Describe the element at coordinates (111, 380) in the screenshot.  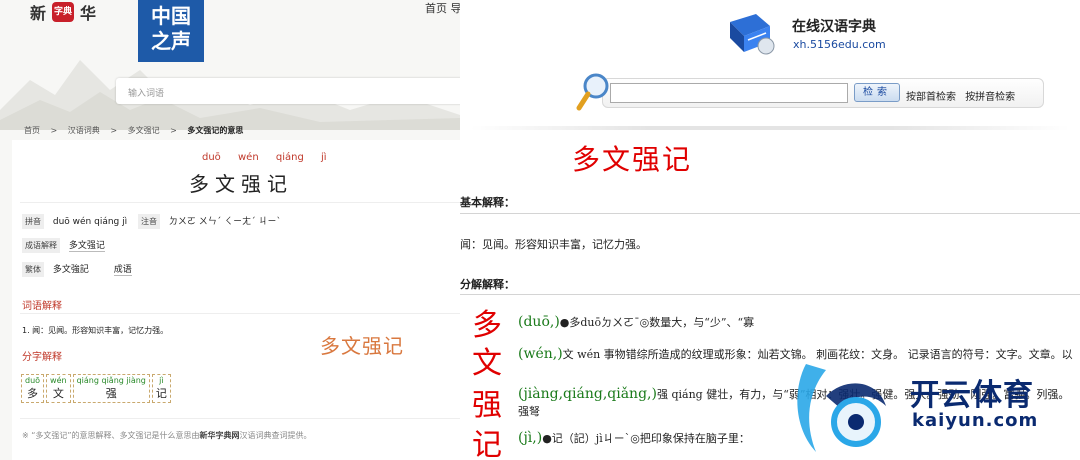
I see `char-pinyin: qiáng qiǎng jiàng` at that location.